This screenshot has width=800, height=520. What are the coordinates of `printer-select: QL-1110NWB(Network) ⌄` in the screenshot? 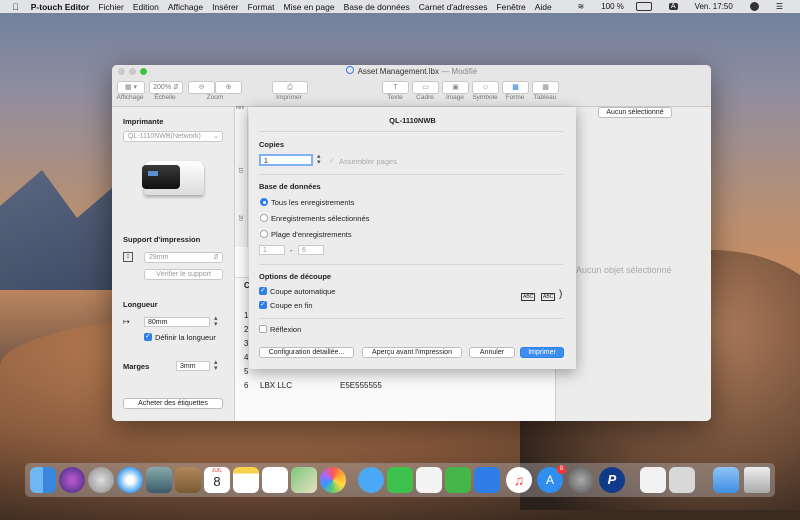 It's located at (173, 136).